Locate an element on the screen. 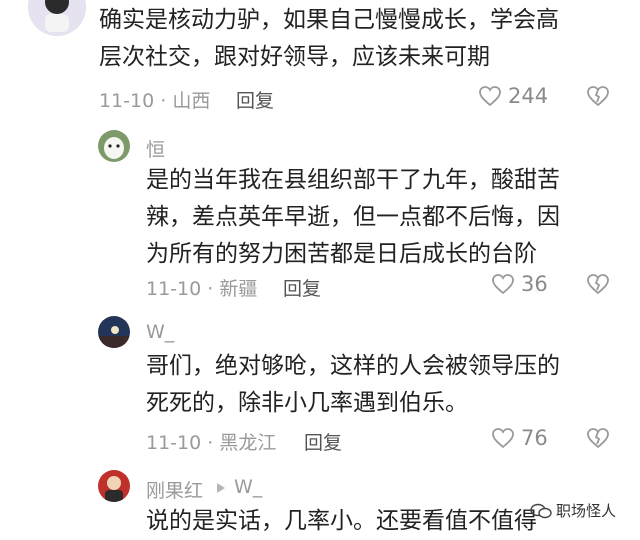 Image resolution: width=640 pixels, height=540 pixels. comment-line: 哥们，绝对够呛，这样的人会被领导压的 is located at coordinates (353, 366).